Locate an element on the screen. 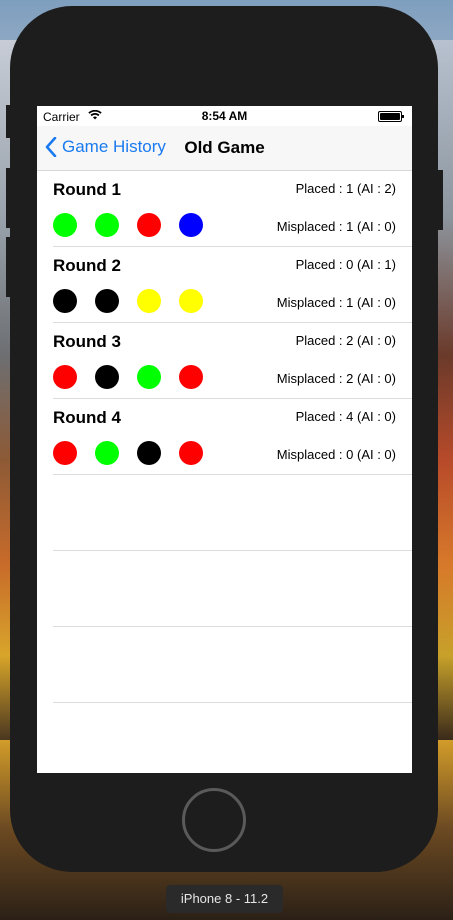  page-title: Old Game is located at coordinates (224, 147).